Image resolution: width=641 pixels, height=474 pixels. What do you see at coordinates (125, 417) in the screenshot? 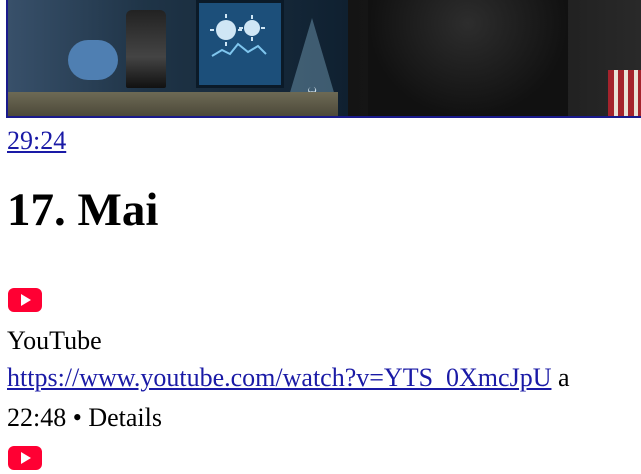
I see `details-link: Details` at bounding box center [125, 417].